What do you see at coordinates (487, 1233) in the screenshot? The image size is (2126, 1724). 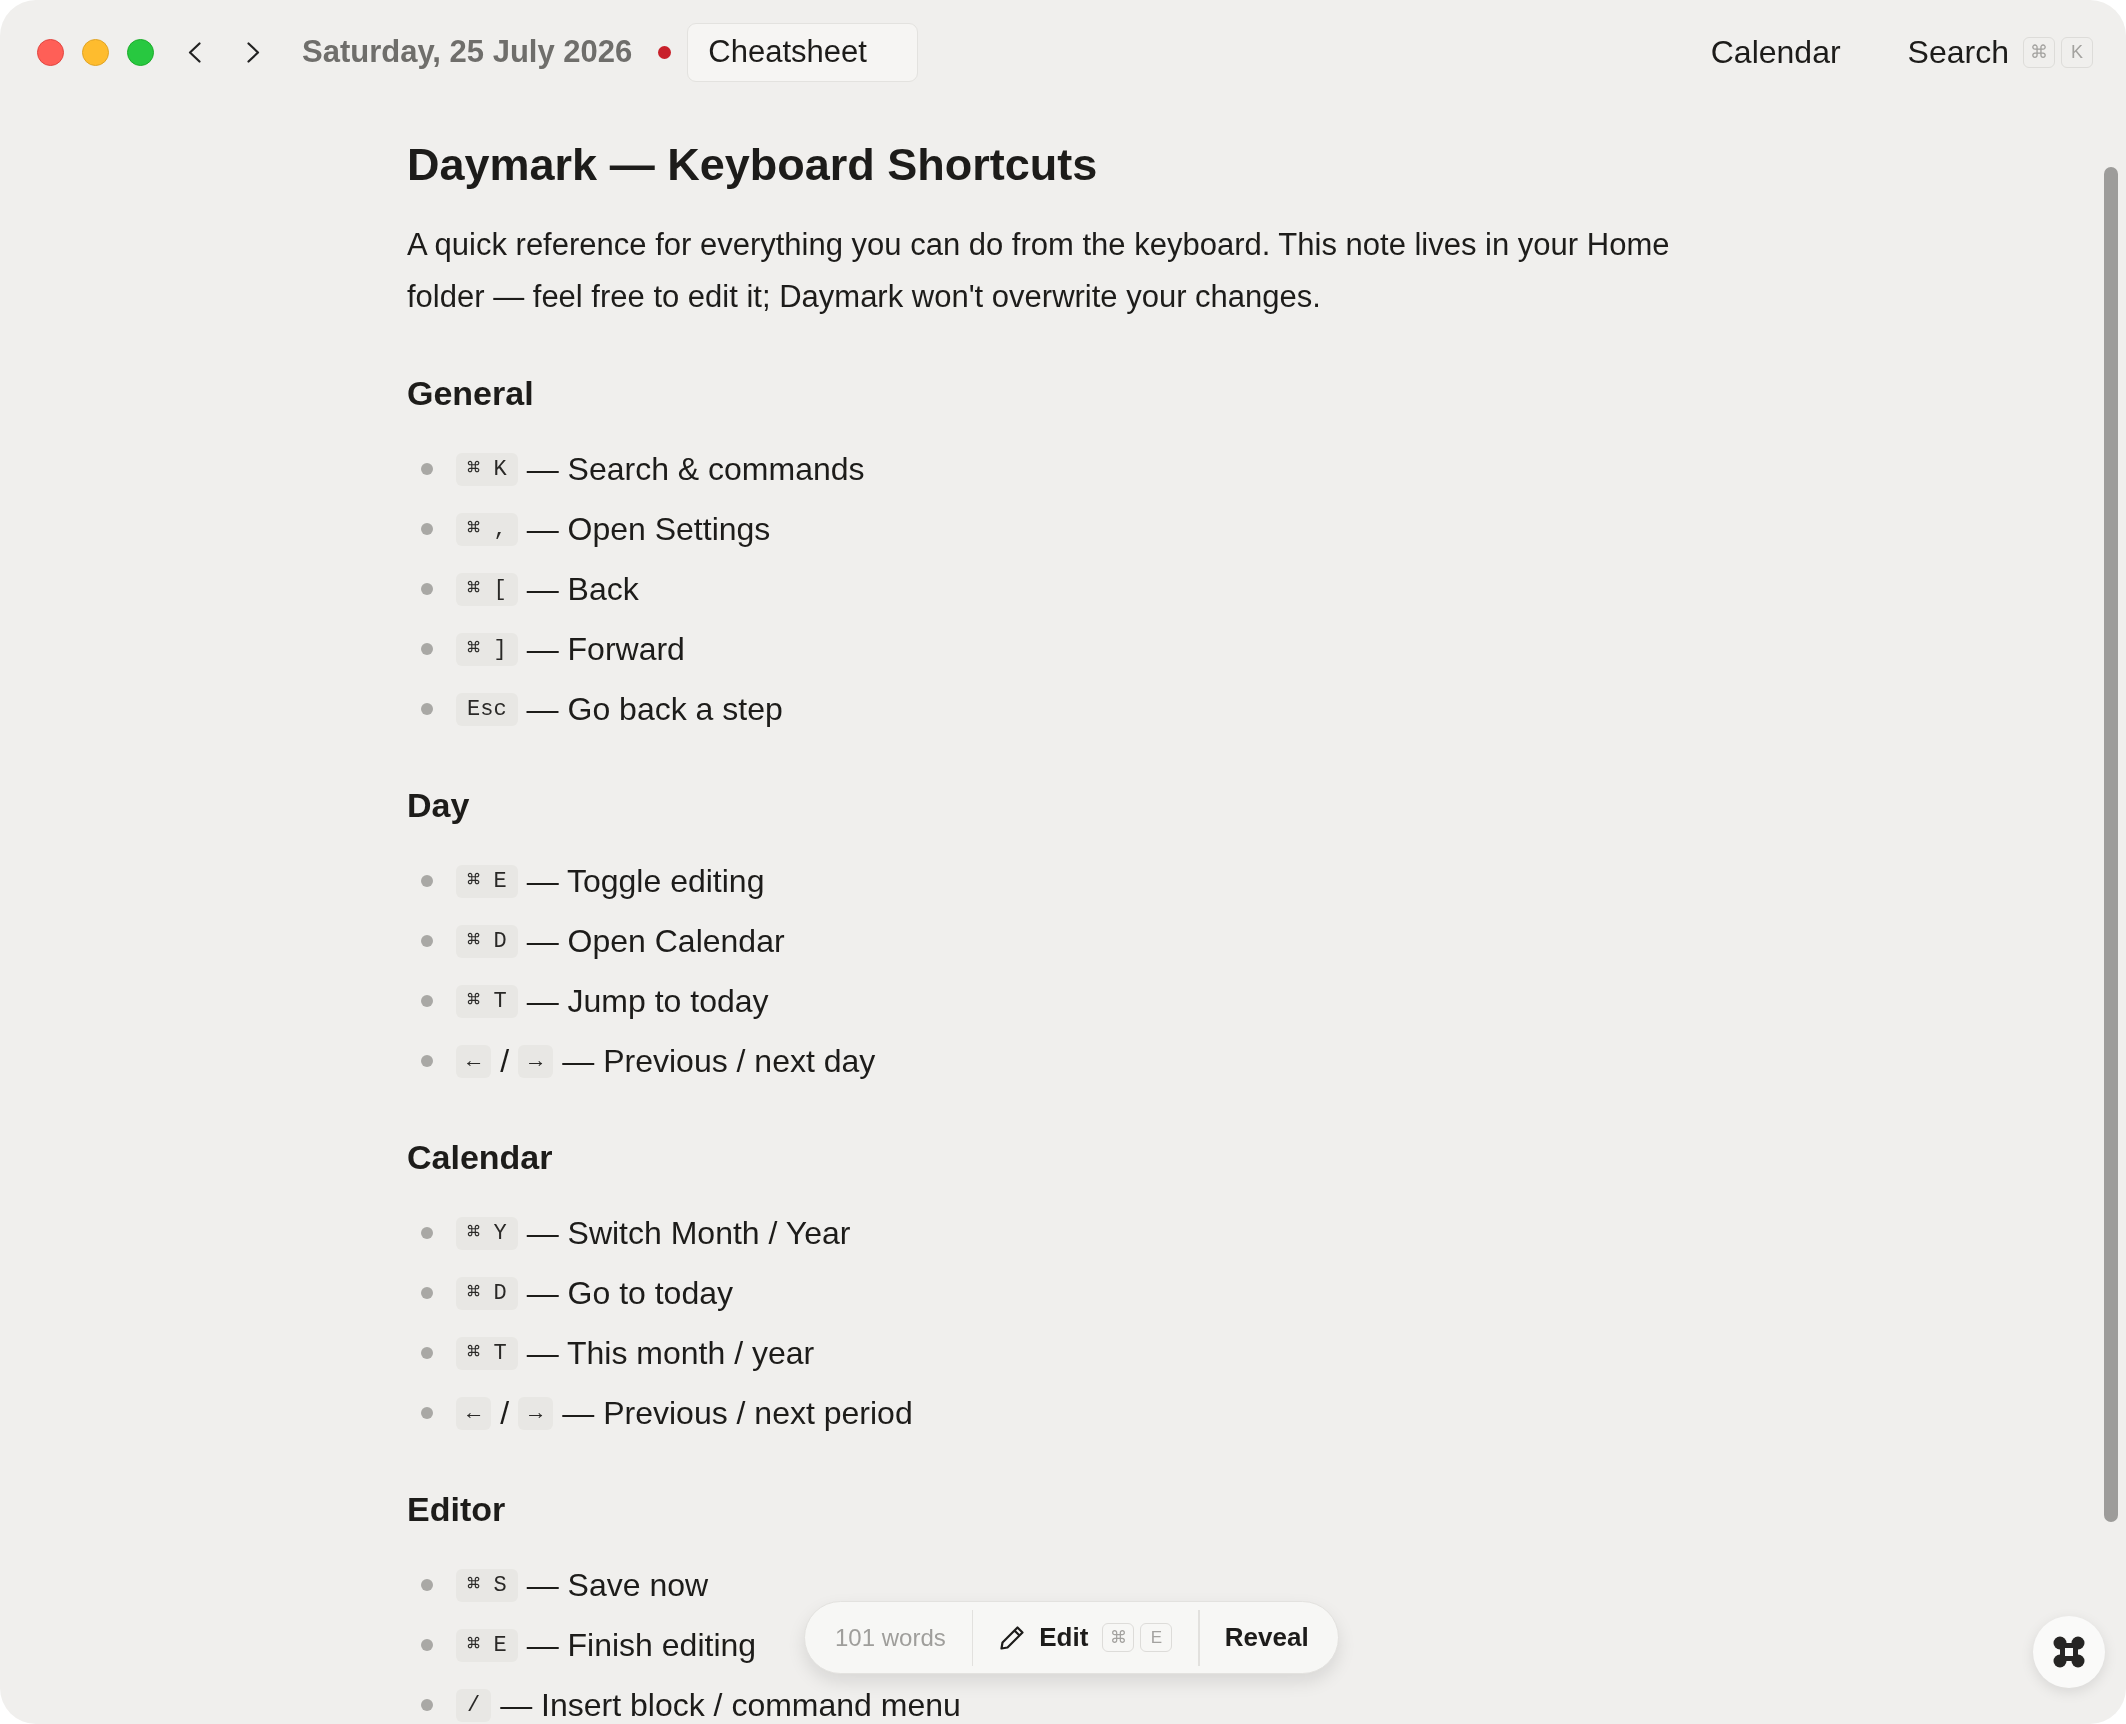 I see `shortcut-key: ⌘ Y` at bounding box center [487, 1233].